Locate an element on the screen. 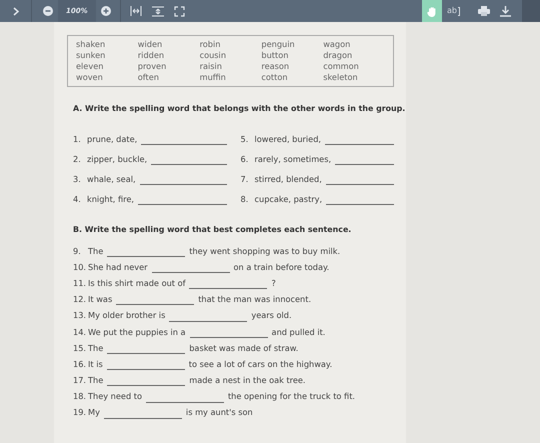 Image resolution: width=540 pixels, height=443 pixels. spelling-word: reason is located at coordinates (275, 66).